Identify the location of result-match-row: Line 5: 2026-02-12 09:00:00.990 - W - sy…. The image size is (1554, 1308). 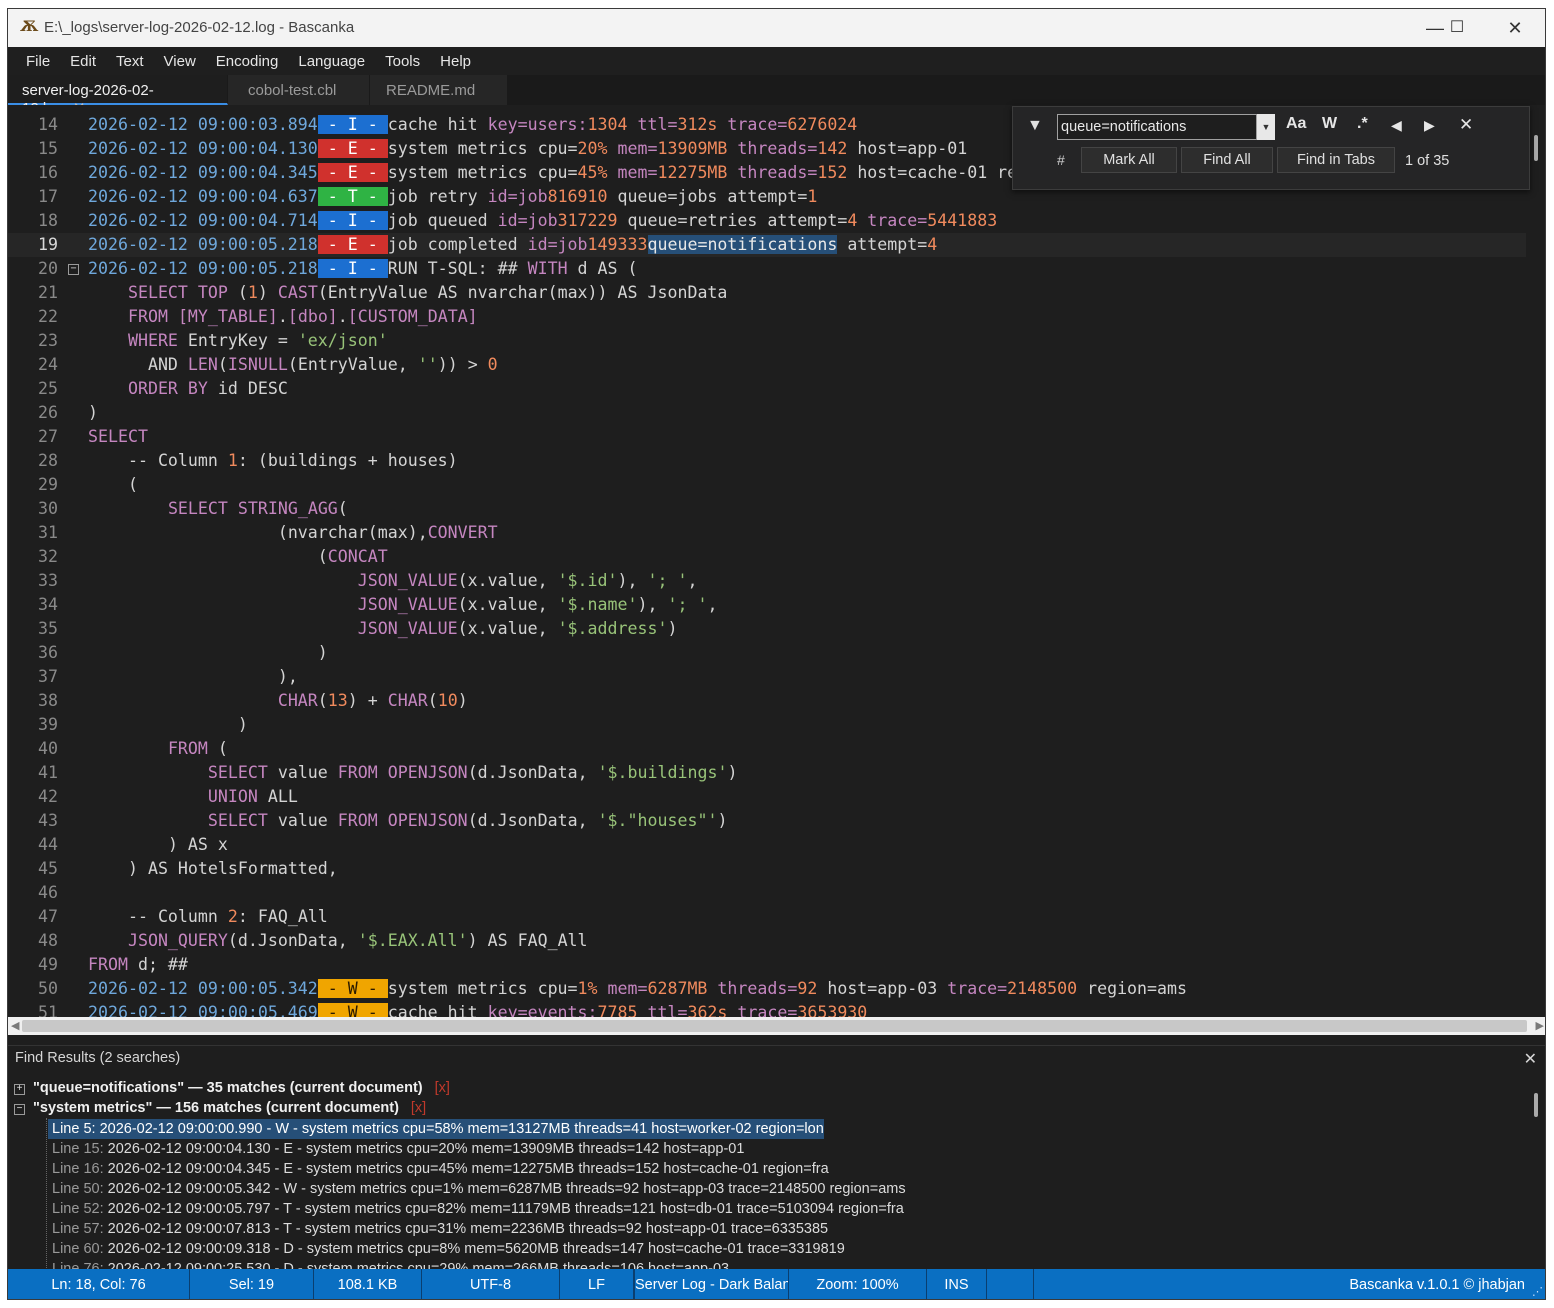
(436, 1129).